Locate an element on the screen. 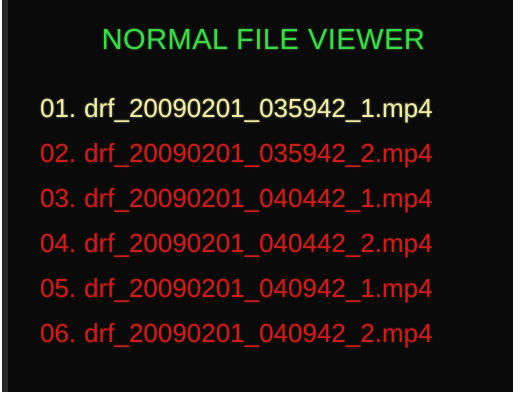 The height and width of the screenshot is (397, 524). file-item-05: 05. drf_20090201_040942_1.mp4 is located at coordinates (236, 288).